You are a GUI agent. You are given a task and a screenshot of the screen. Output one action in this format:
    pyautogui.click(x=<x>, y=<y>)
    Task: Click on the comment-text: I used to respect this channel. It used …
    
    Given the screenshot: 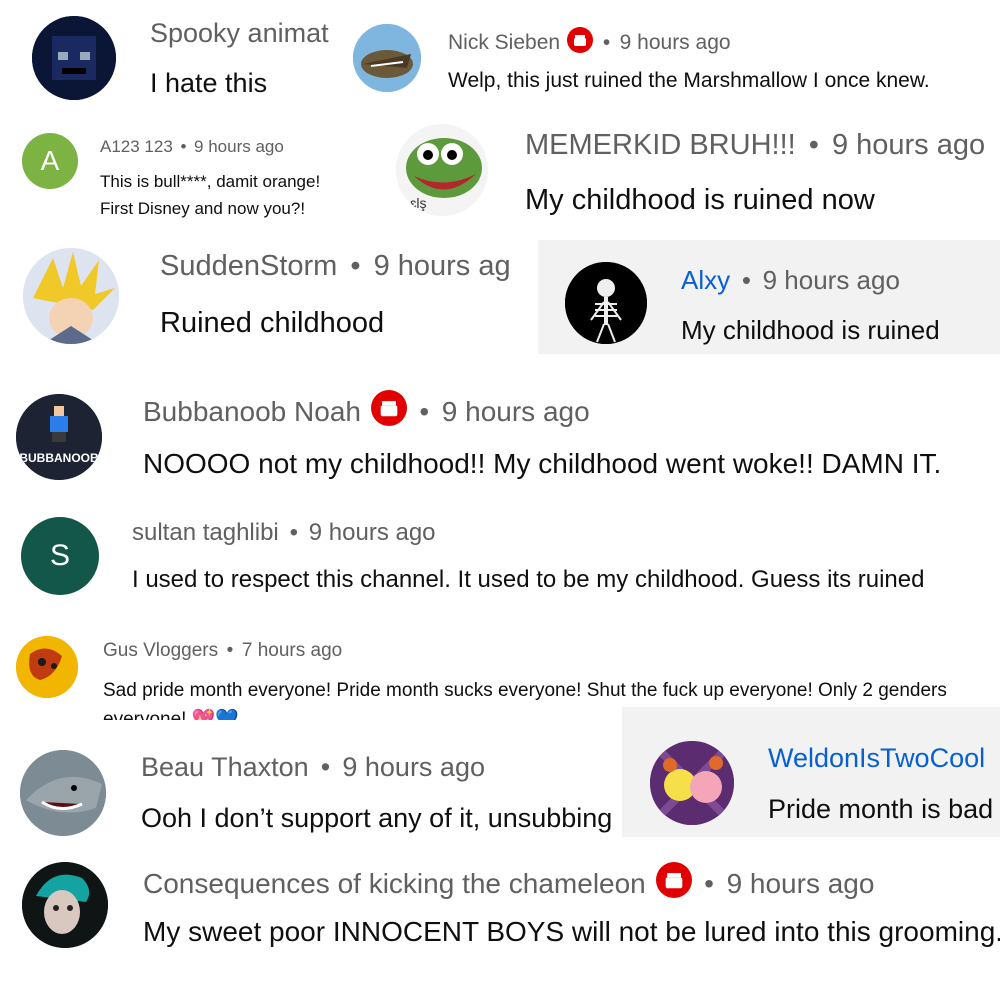 What is the action you would take?
    pyautogui.click(x=528, y=579)
    